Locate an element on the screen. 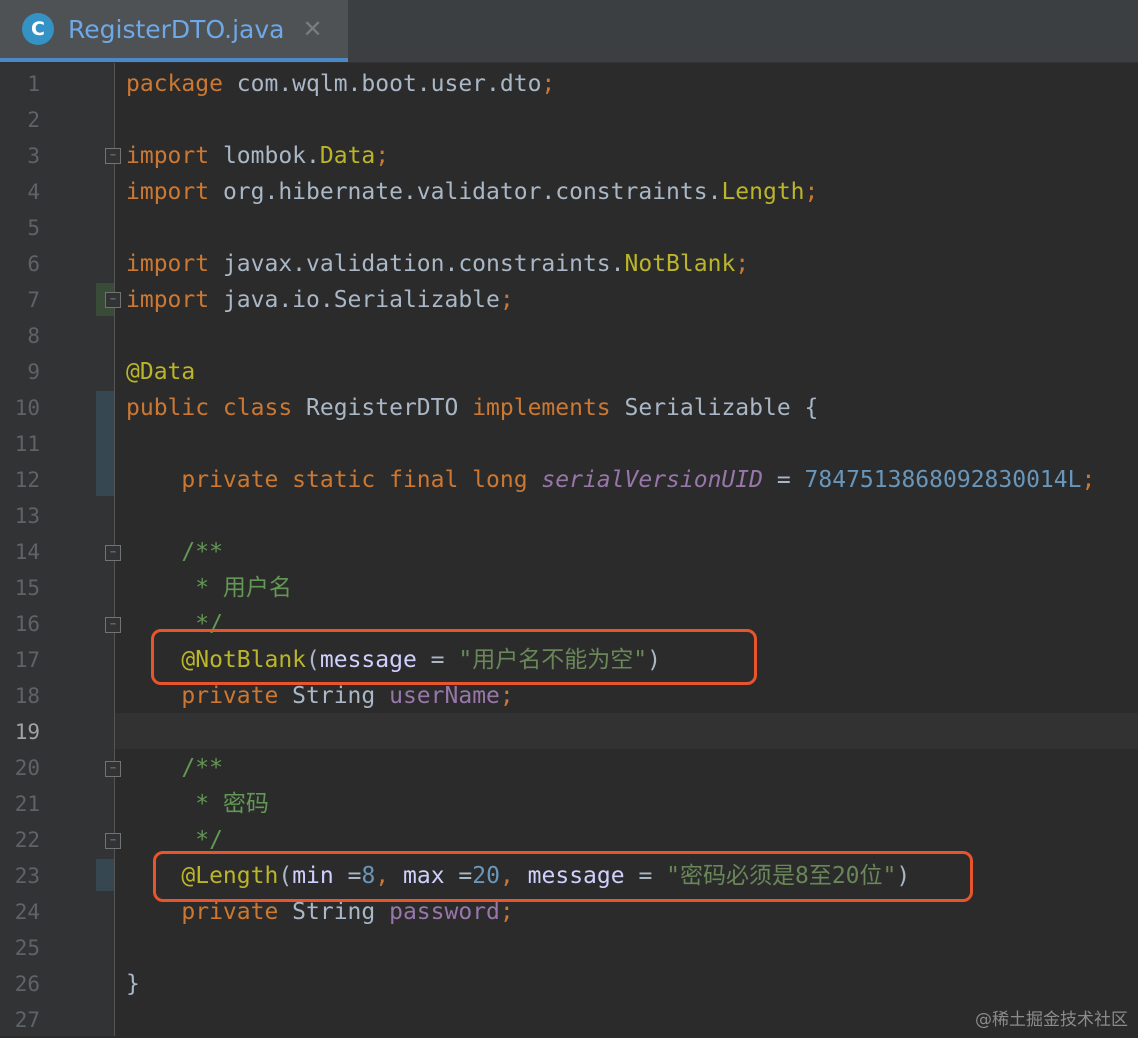 This screenshot has width=1138, height=1038. code-line: 7 import java.io.Serializable; is located at coordinates (569, 300).